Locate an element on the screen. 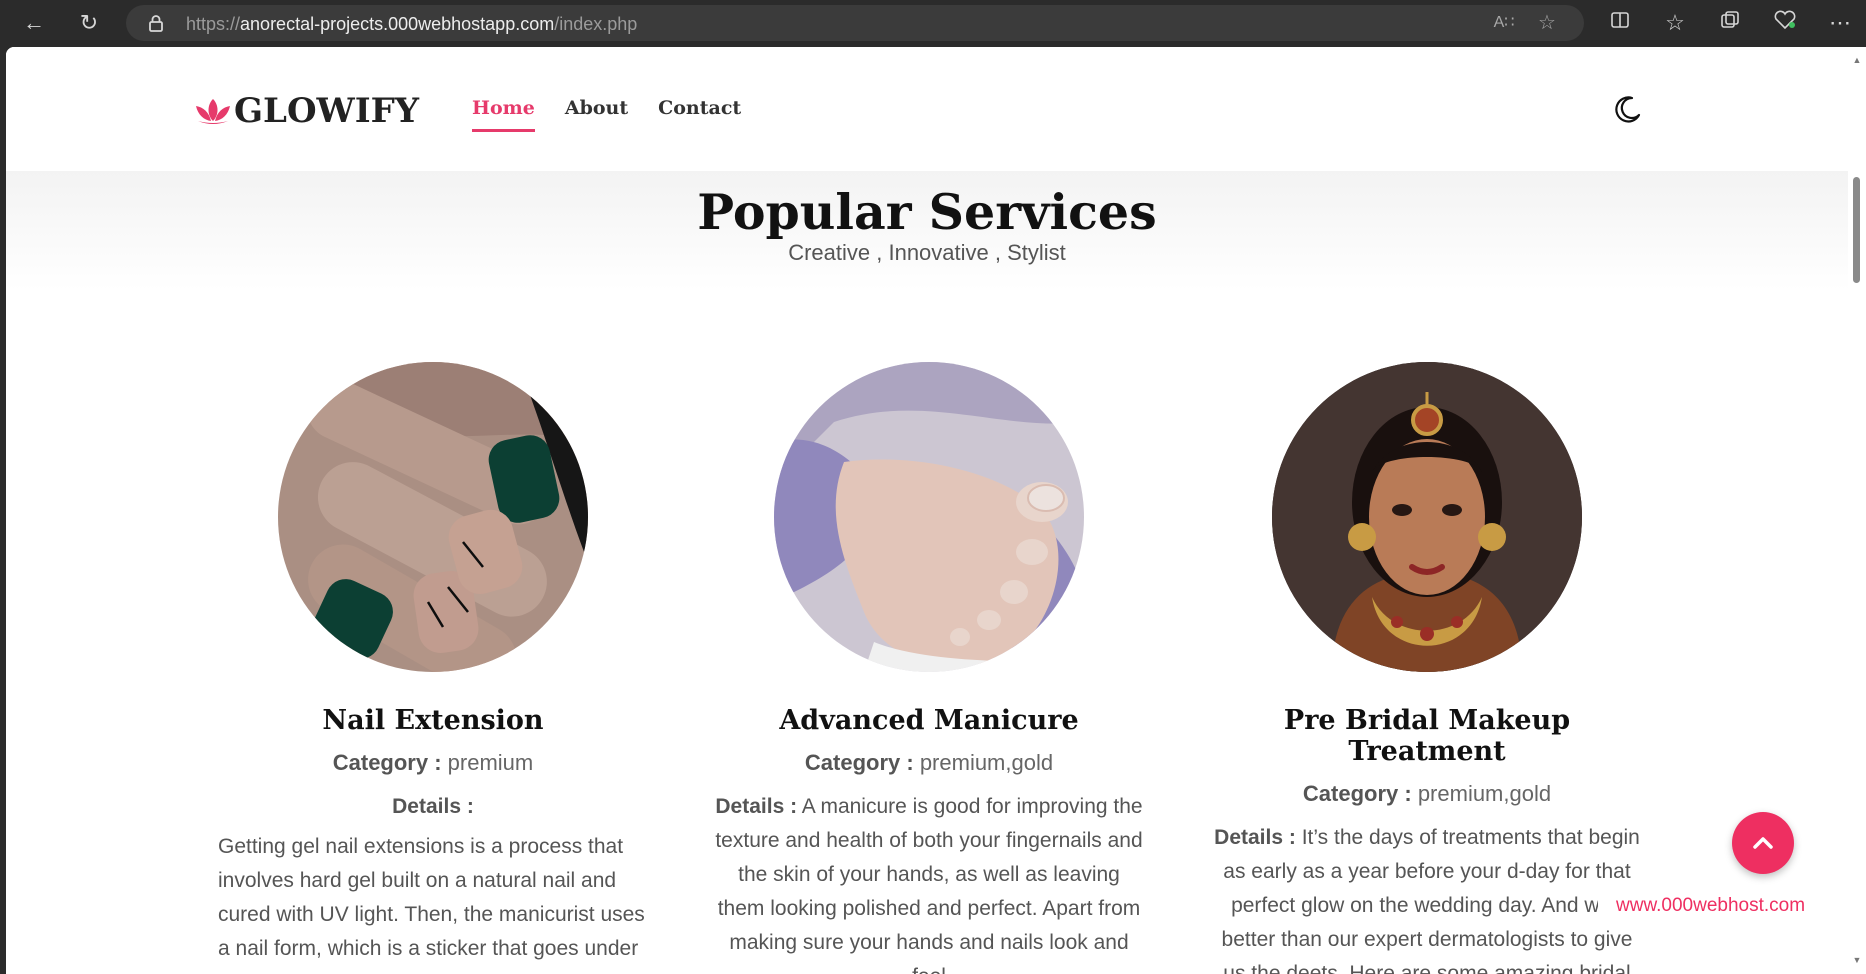 Image resolution: width=1866 pixels, height=974 pixels. collections-icon is located at coordinates (1730, 23).